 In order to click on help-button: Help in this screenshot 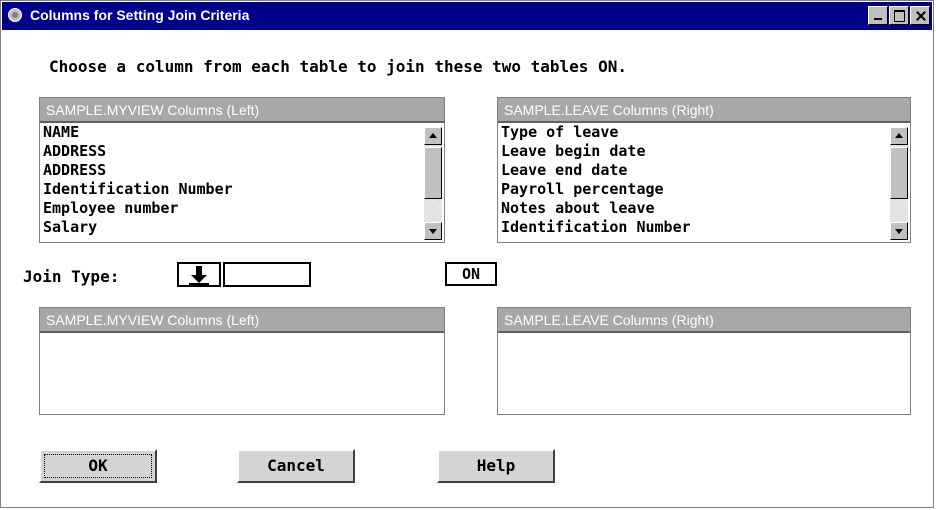, I will do `click(496, 466)`.